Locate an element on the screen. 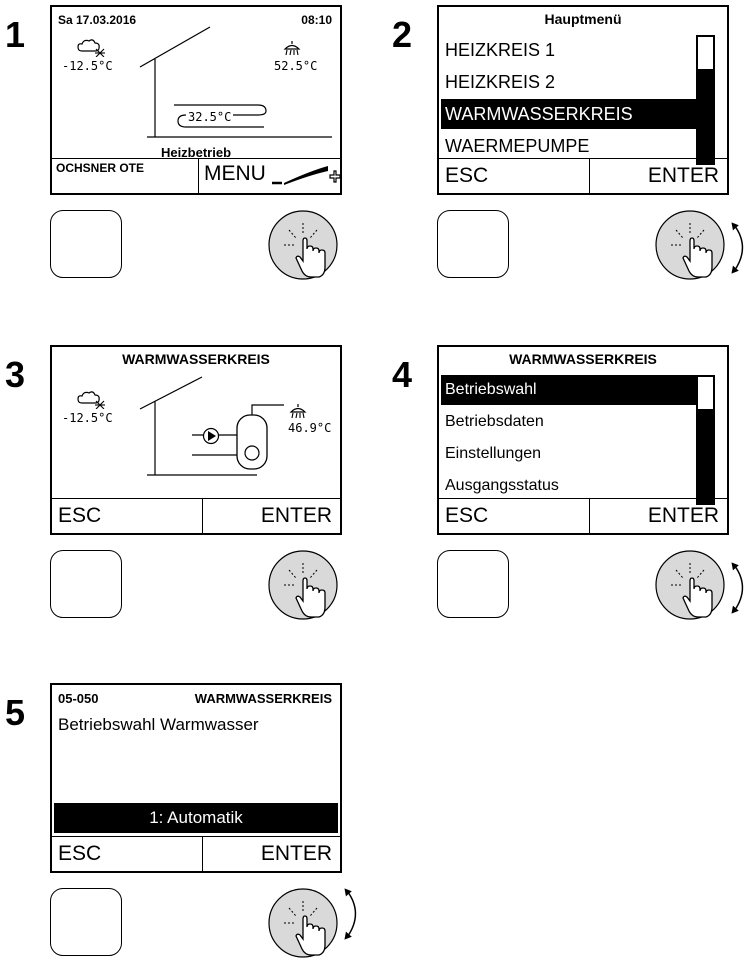 The height and width of the screenshot is (973, 756). step-number: 1 is located at coordinates (15, 34).